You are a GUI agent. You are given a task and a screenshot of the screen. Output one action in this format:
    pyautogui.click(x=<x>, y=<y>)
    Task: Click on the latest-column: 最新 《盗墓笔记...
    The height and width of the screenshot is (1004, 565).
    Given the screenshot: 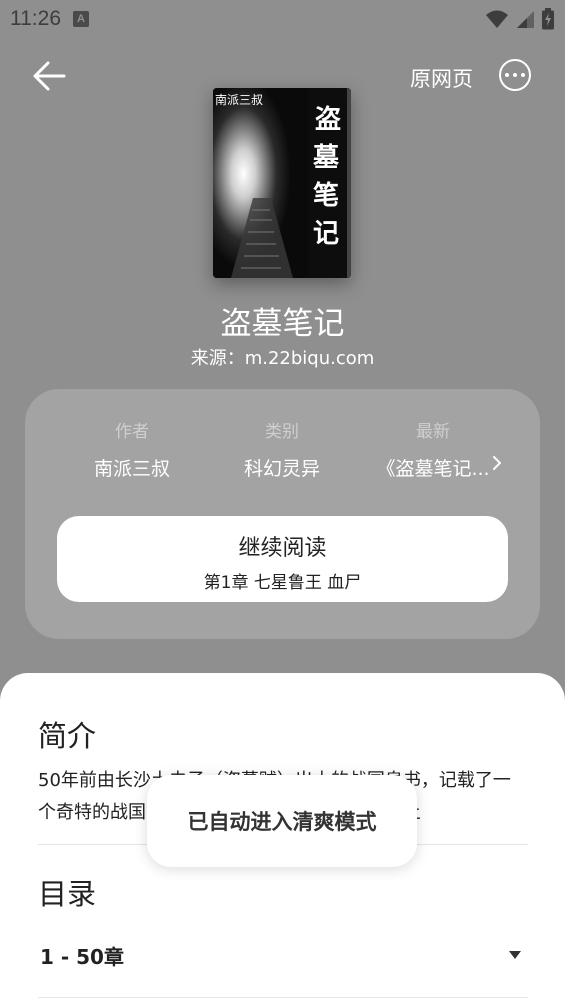 What is the action you would take?
    pyautogui.click(x=433, y=449)
    